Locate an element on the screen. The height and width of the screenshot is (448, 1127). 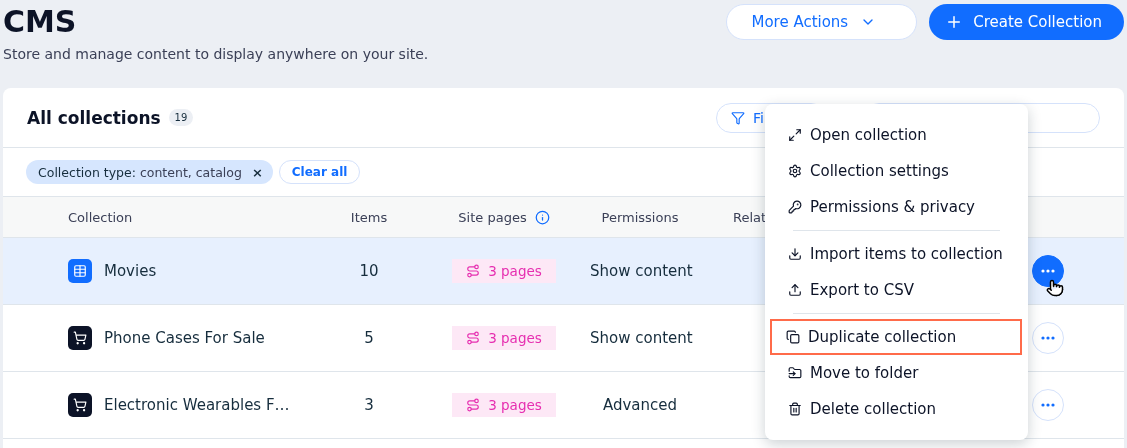
column-header: Relat is located at coordinates (750, 217).